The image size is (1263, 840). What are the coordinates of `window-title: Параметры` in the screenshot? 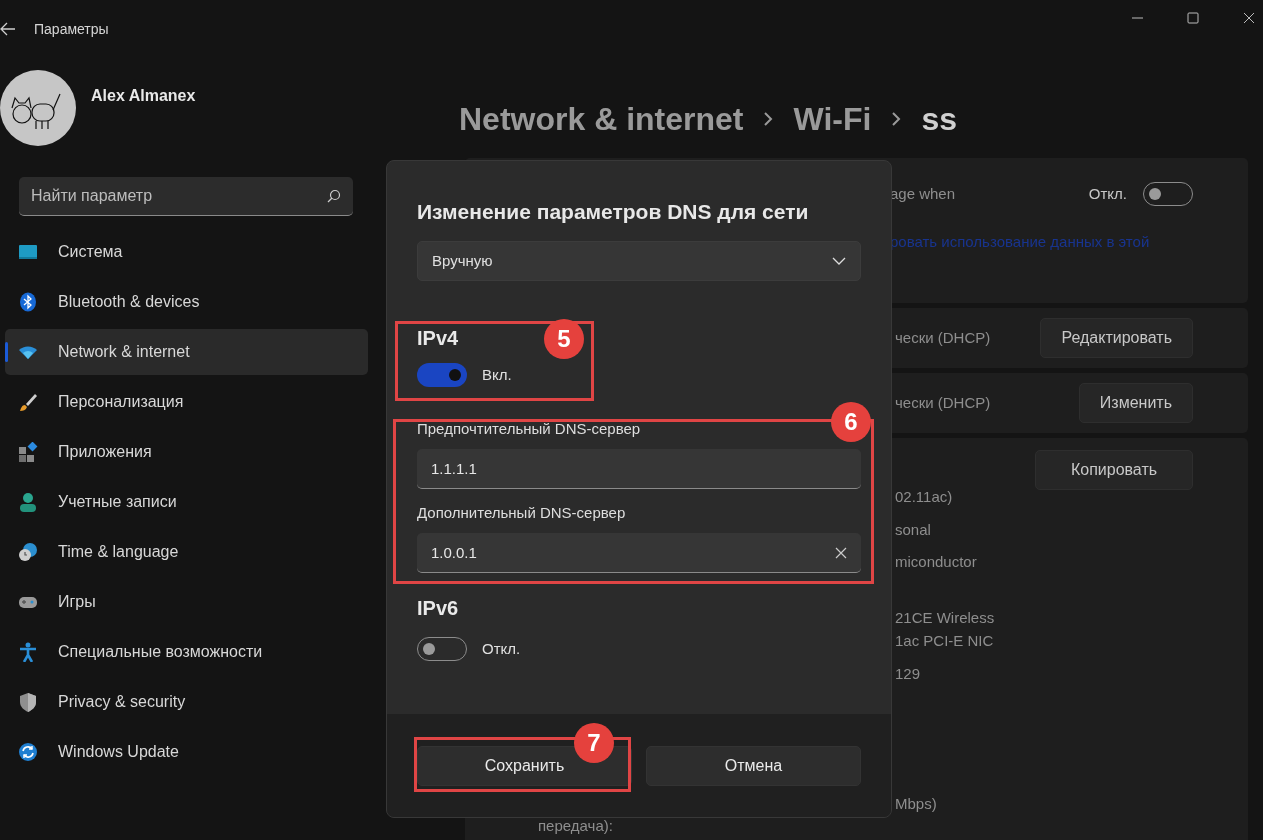 It's located at (71, 29).